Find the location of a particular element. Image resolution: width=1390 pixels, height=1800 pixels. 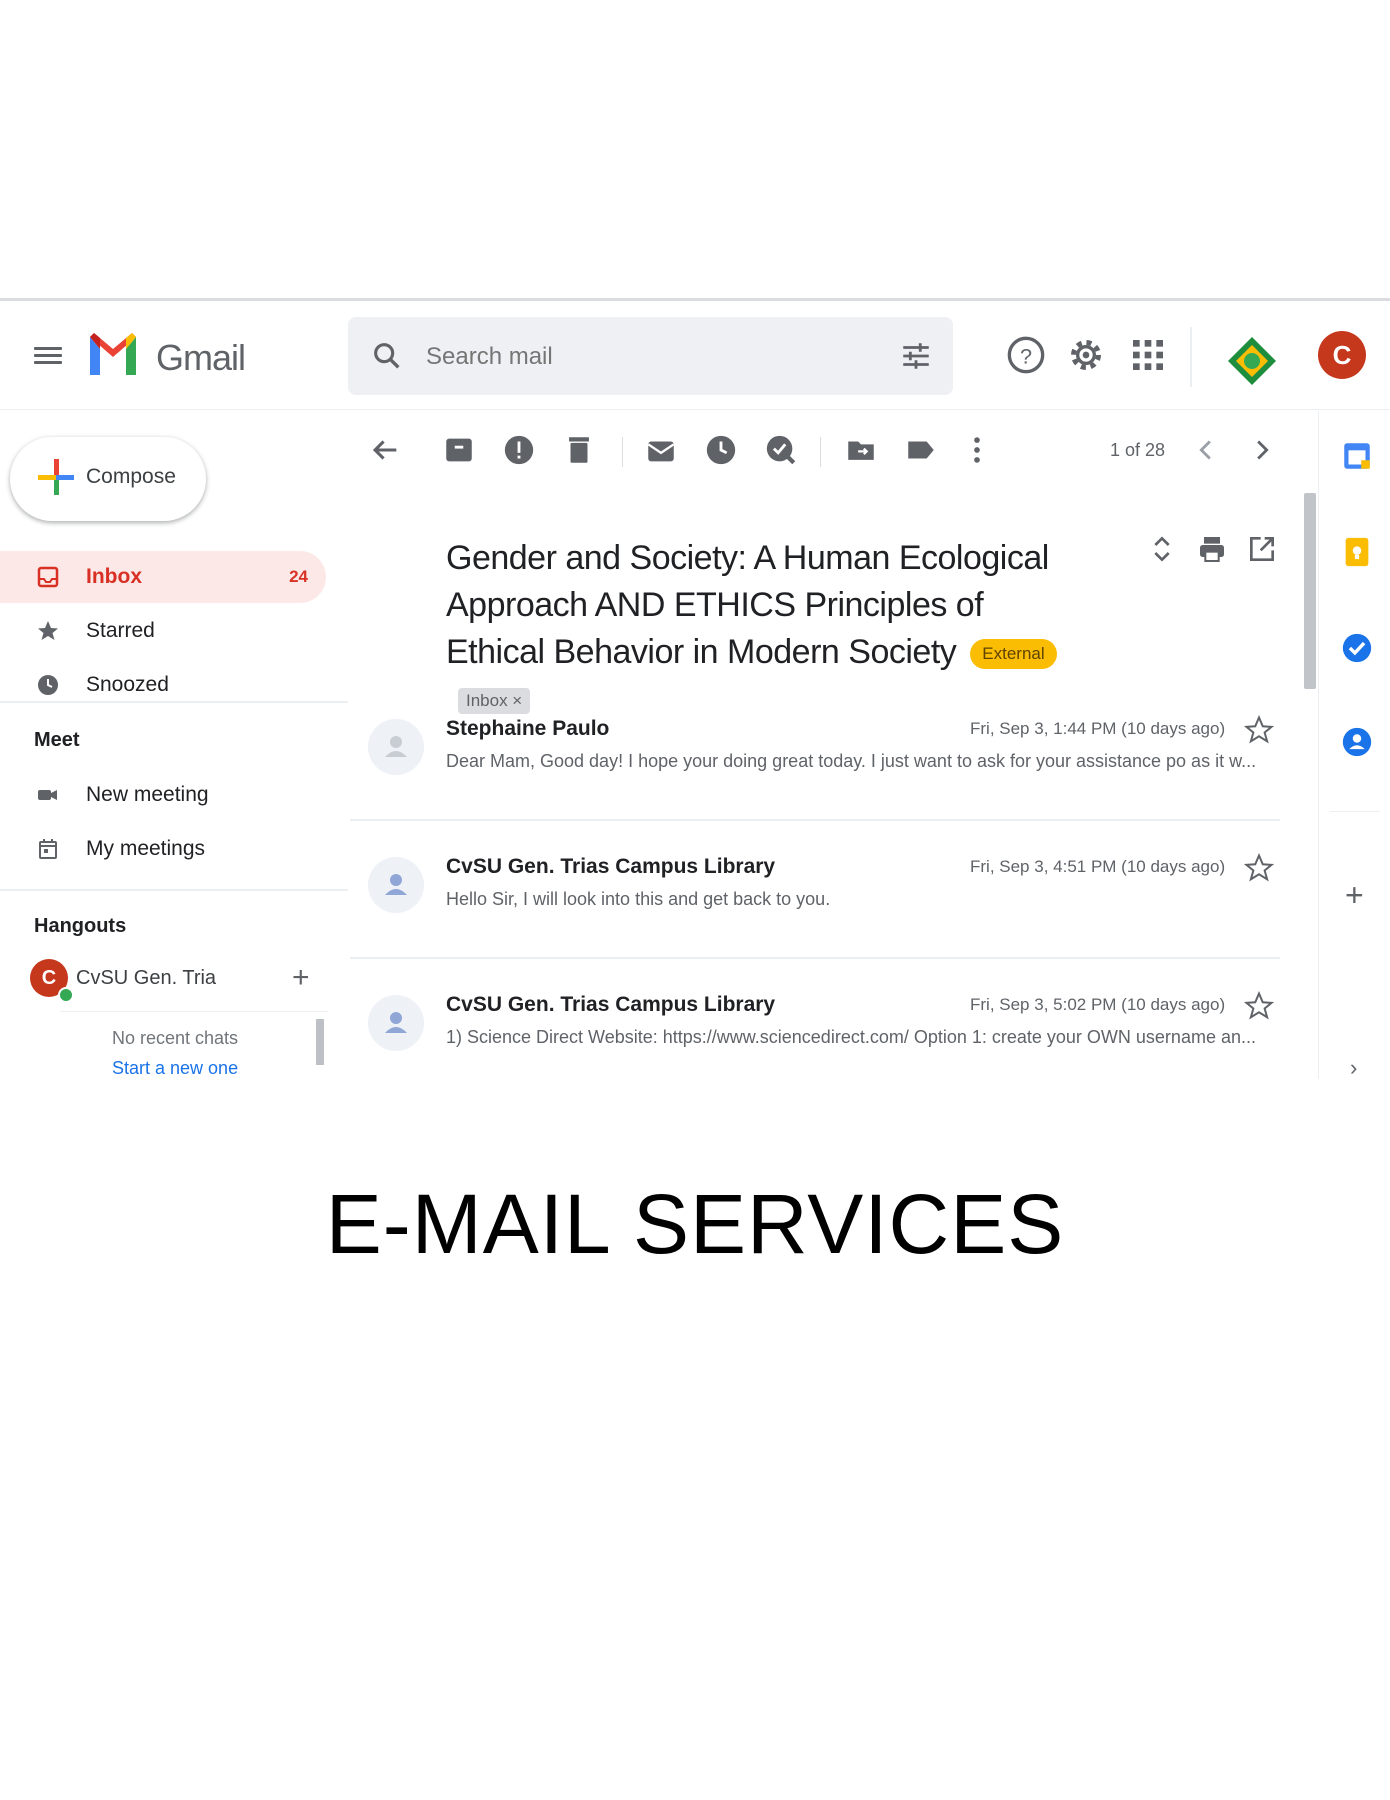

no-recent-chats-text: No recent chats is located at coordinates (175, 1038).